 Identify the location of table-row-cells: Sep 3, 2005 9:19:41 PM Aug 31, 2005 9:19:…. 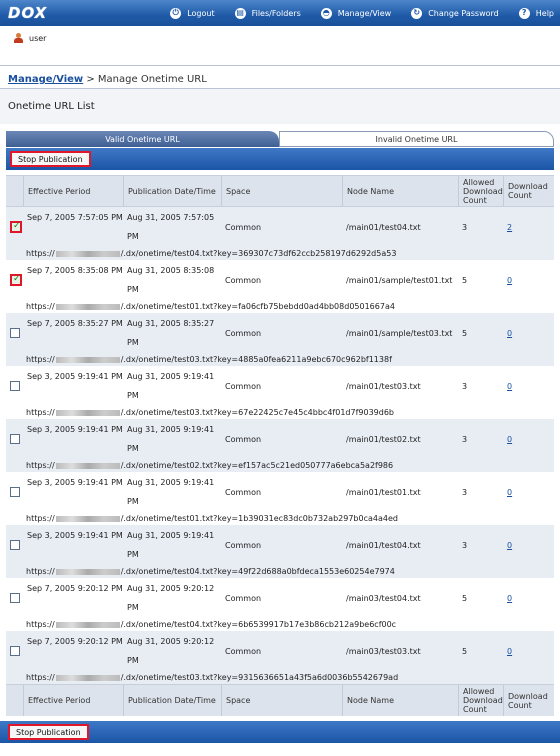
(280, 386).